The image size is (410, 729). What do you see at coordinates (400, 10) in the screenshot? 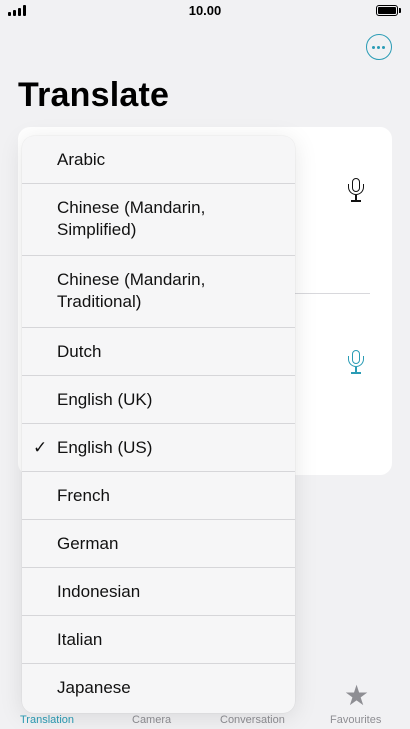
I see `battery-tip` at bounding box center [400, 10].